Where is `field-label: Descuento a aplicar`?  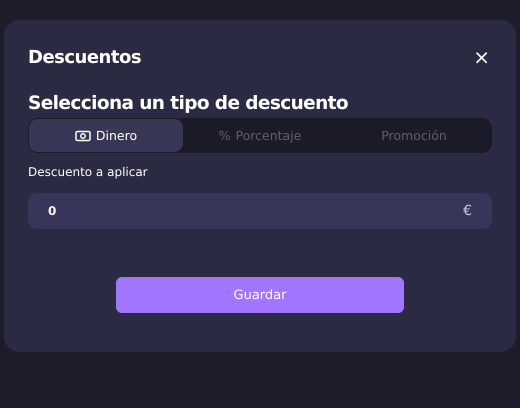
field-label: Descuento a aplicar is located at coordinates (88, 173).